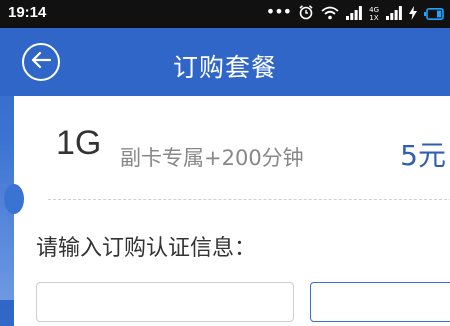  I want to click on ticket-notch, so click(14, 199).